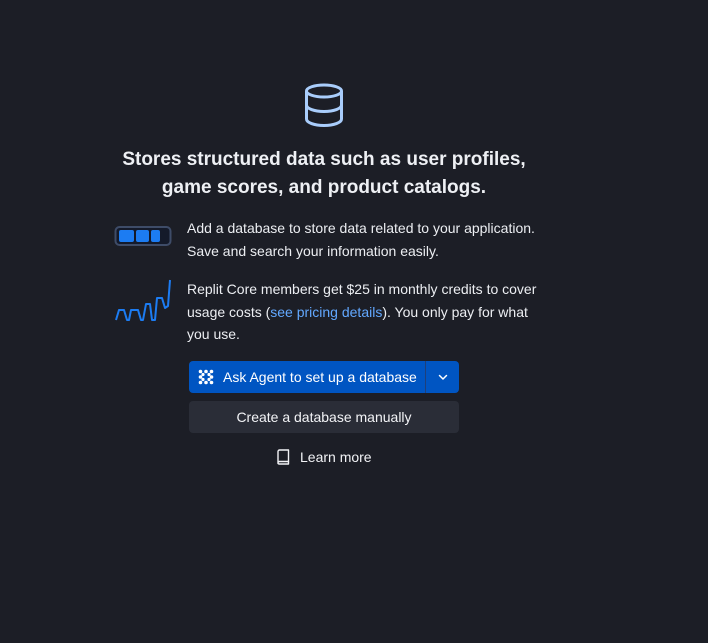 Image resolution: width=708 pixels, height=643 pixels. I want to click on pricing-details-link: see pricing details, so click(326, 312).